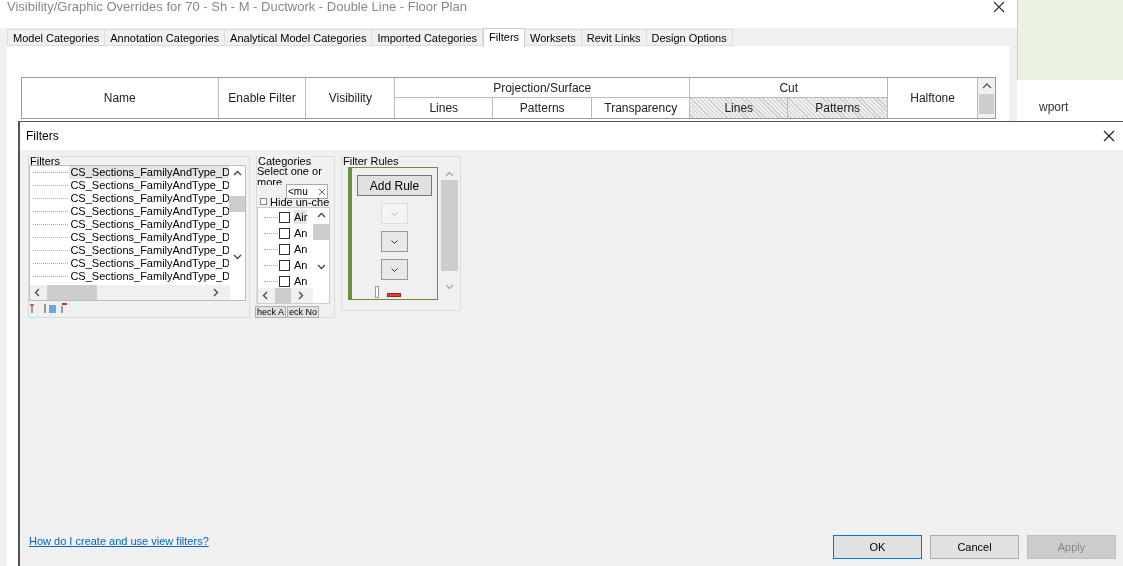  Describe the element at coordinates (877, 547) in the screenshot. I see `dialog-button: OK` at that location.